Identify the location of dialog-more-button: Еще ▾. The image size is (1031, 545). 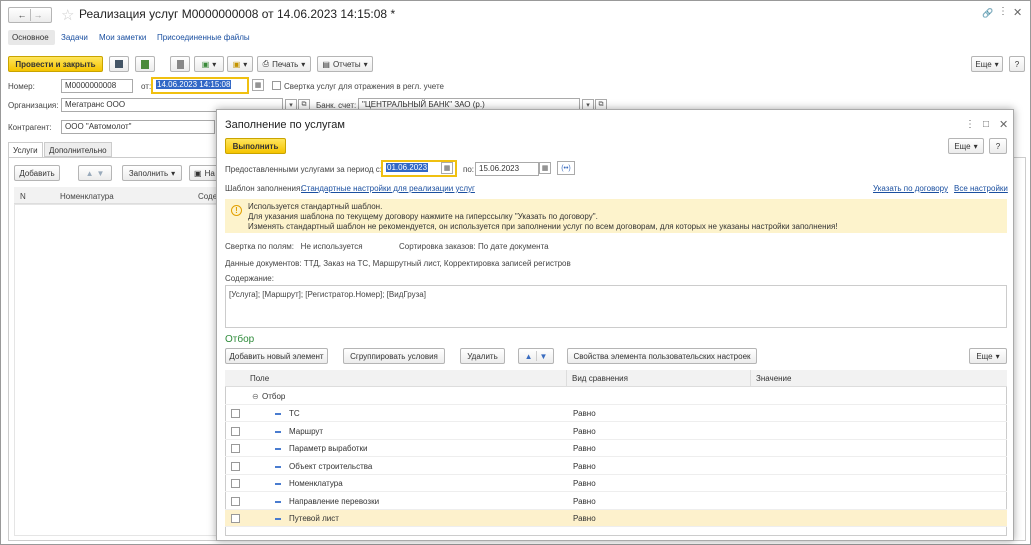
(966, 146).